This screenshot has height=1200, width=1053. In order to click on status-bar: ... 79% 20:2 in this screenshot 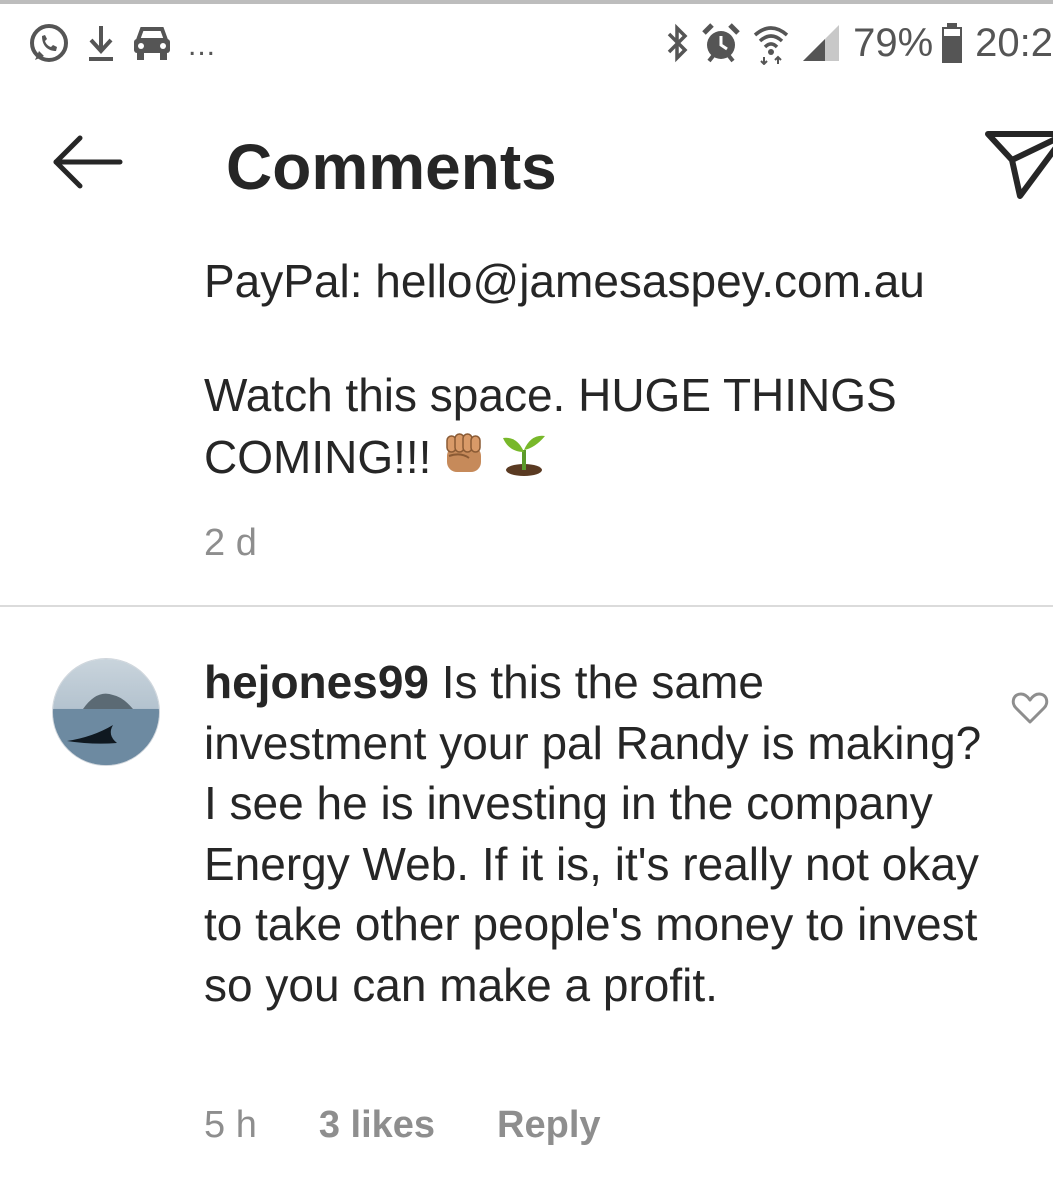, I will do `click(526, 42)`.